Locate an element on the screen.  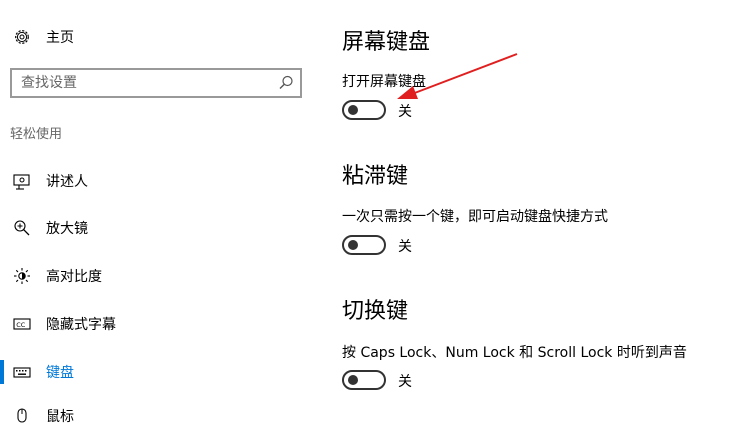
mouse-icon is located at coordinates (22, 416).